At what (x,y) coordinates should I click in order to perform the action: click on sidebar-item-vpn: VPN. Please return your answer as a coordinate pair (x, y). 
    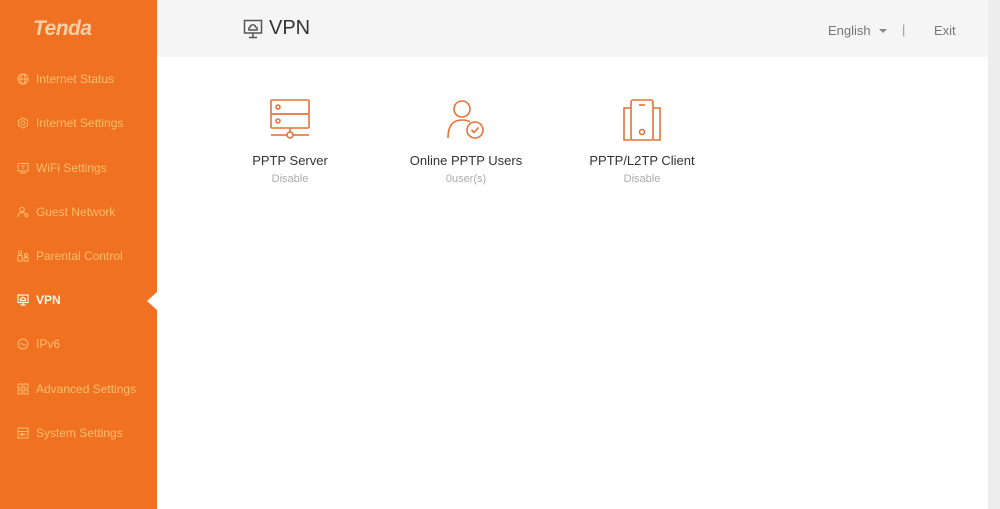
    Looking at the image, I should click on (39, 300).